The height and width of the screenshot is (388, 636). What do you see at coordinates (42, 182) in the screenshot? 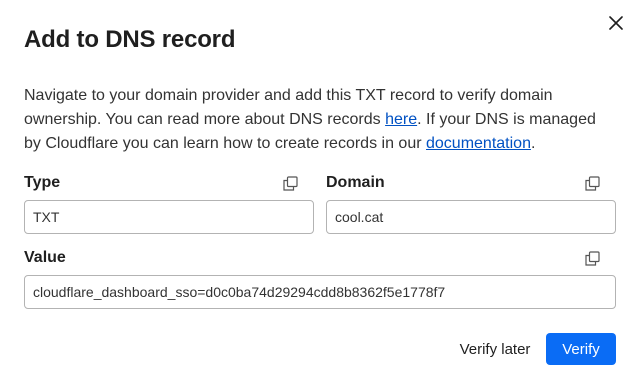
I see `type-label: Type` at bounding box center [42, 182].